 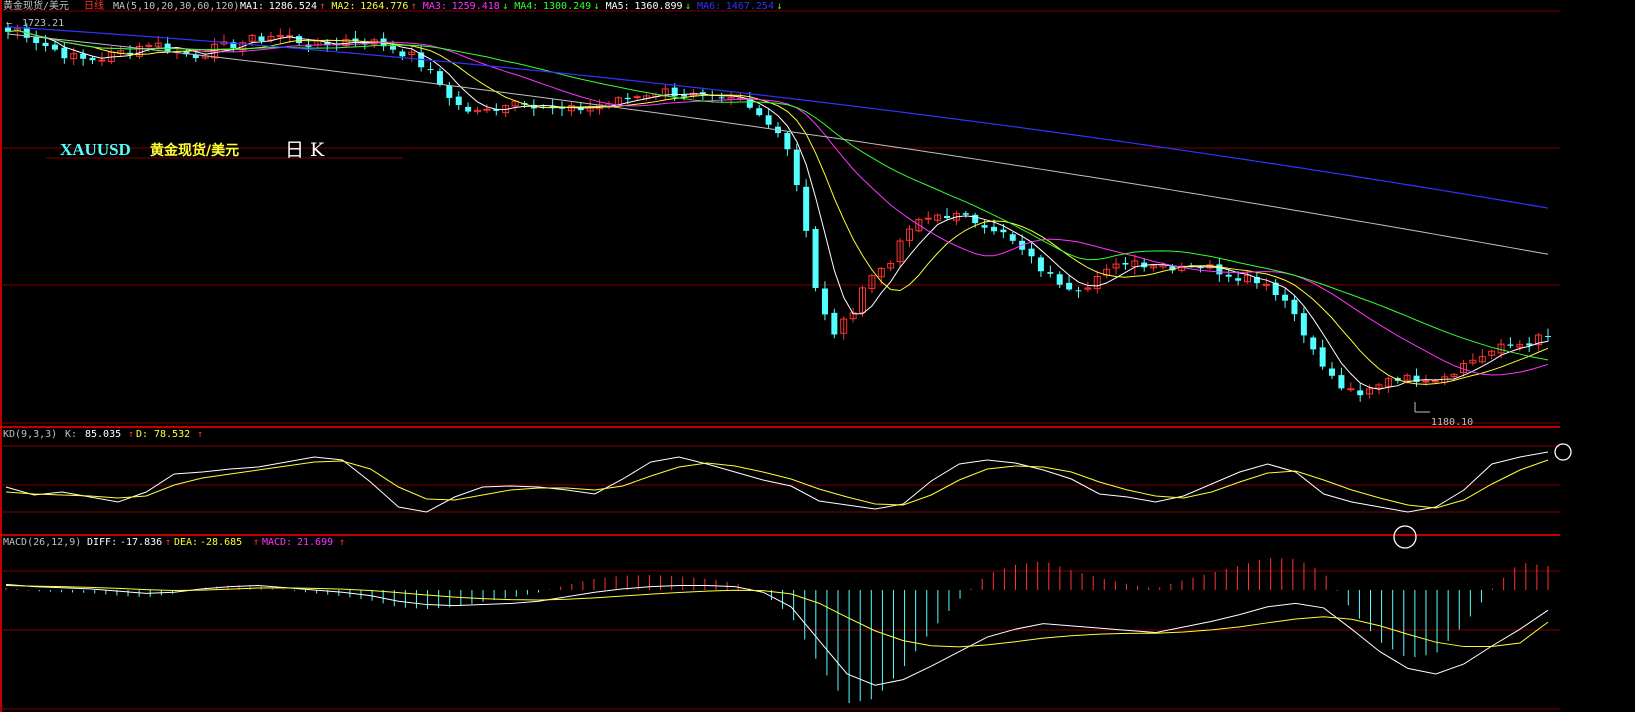 What do you see at coordinates (435, 6) in the screenshot?
I see `ma-legend-label: MA3:` at bounding box center [435, 6].